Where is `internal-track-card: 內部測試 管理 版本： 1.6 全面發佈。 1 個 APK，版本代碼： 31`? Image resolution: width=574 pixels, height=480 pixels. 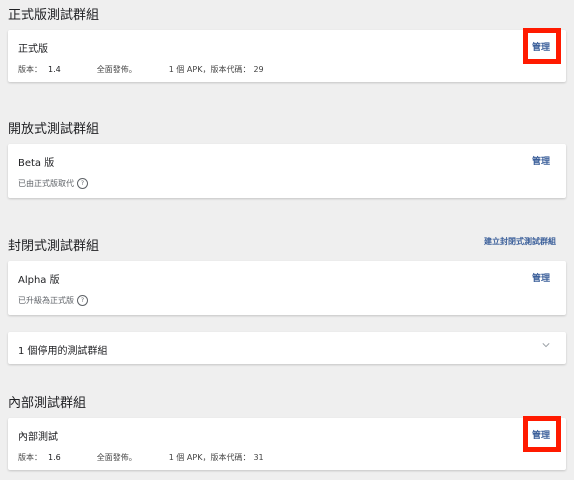
internal-track-card: 內部測試 管理 版本： 1.6 全面發佈。 1 個 APK，版本代碼： 31 is located at coordinates (287, 444).